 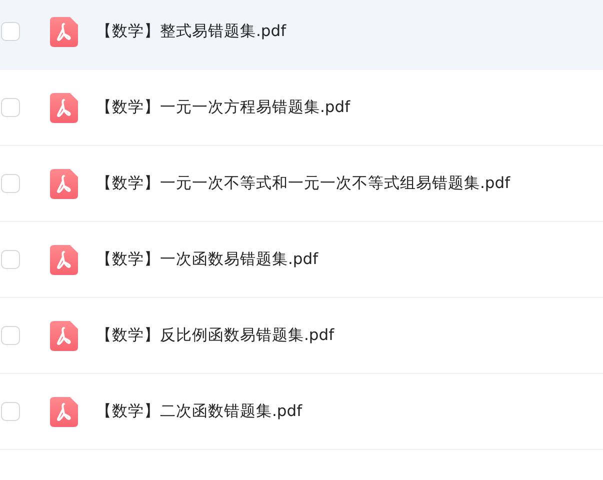 What do you see at coordinates (303, 183) in the screenshot?
I see `file-name: 【数学】一元一次不等式和一元一次不等式组易错题集.pdf` at bounding box center [303, 183].